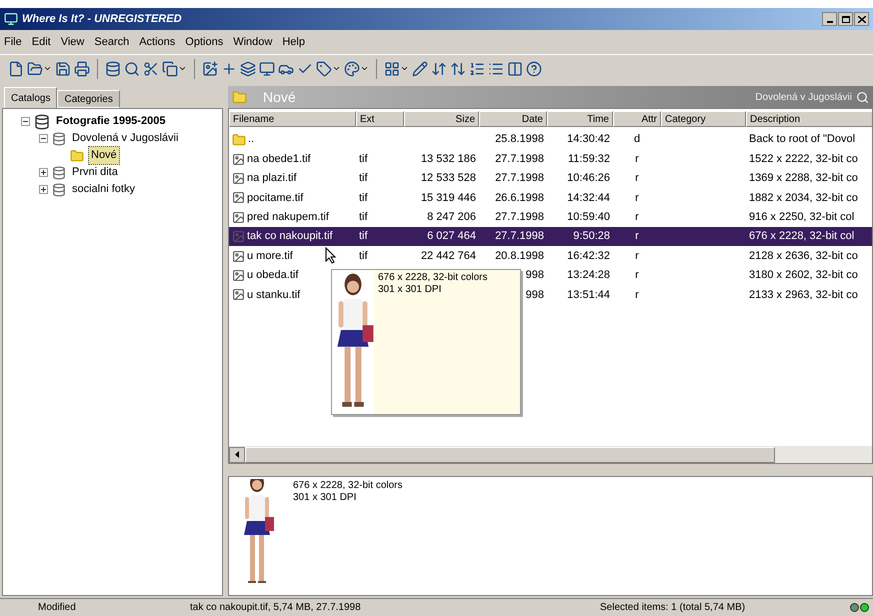  What do you see at coordinates (292, 140) in the screenshot?
I see `table-cell: ..` at bounding box center [292, 140].